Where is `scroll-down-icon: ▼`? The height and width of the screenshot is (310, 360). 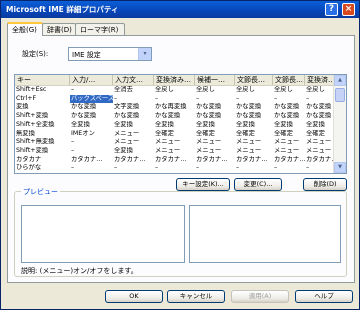 scroll-down-icon: ▼ is located at coordinates (340, 167).